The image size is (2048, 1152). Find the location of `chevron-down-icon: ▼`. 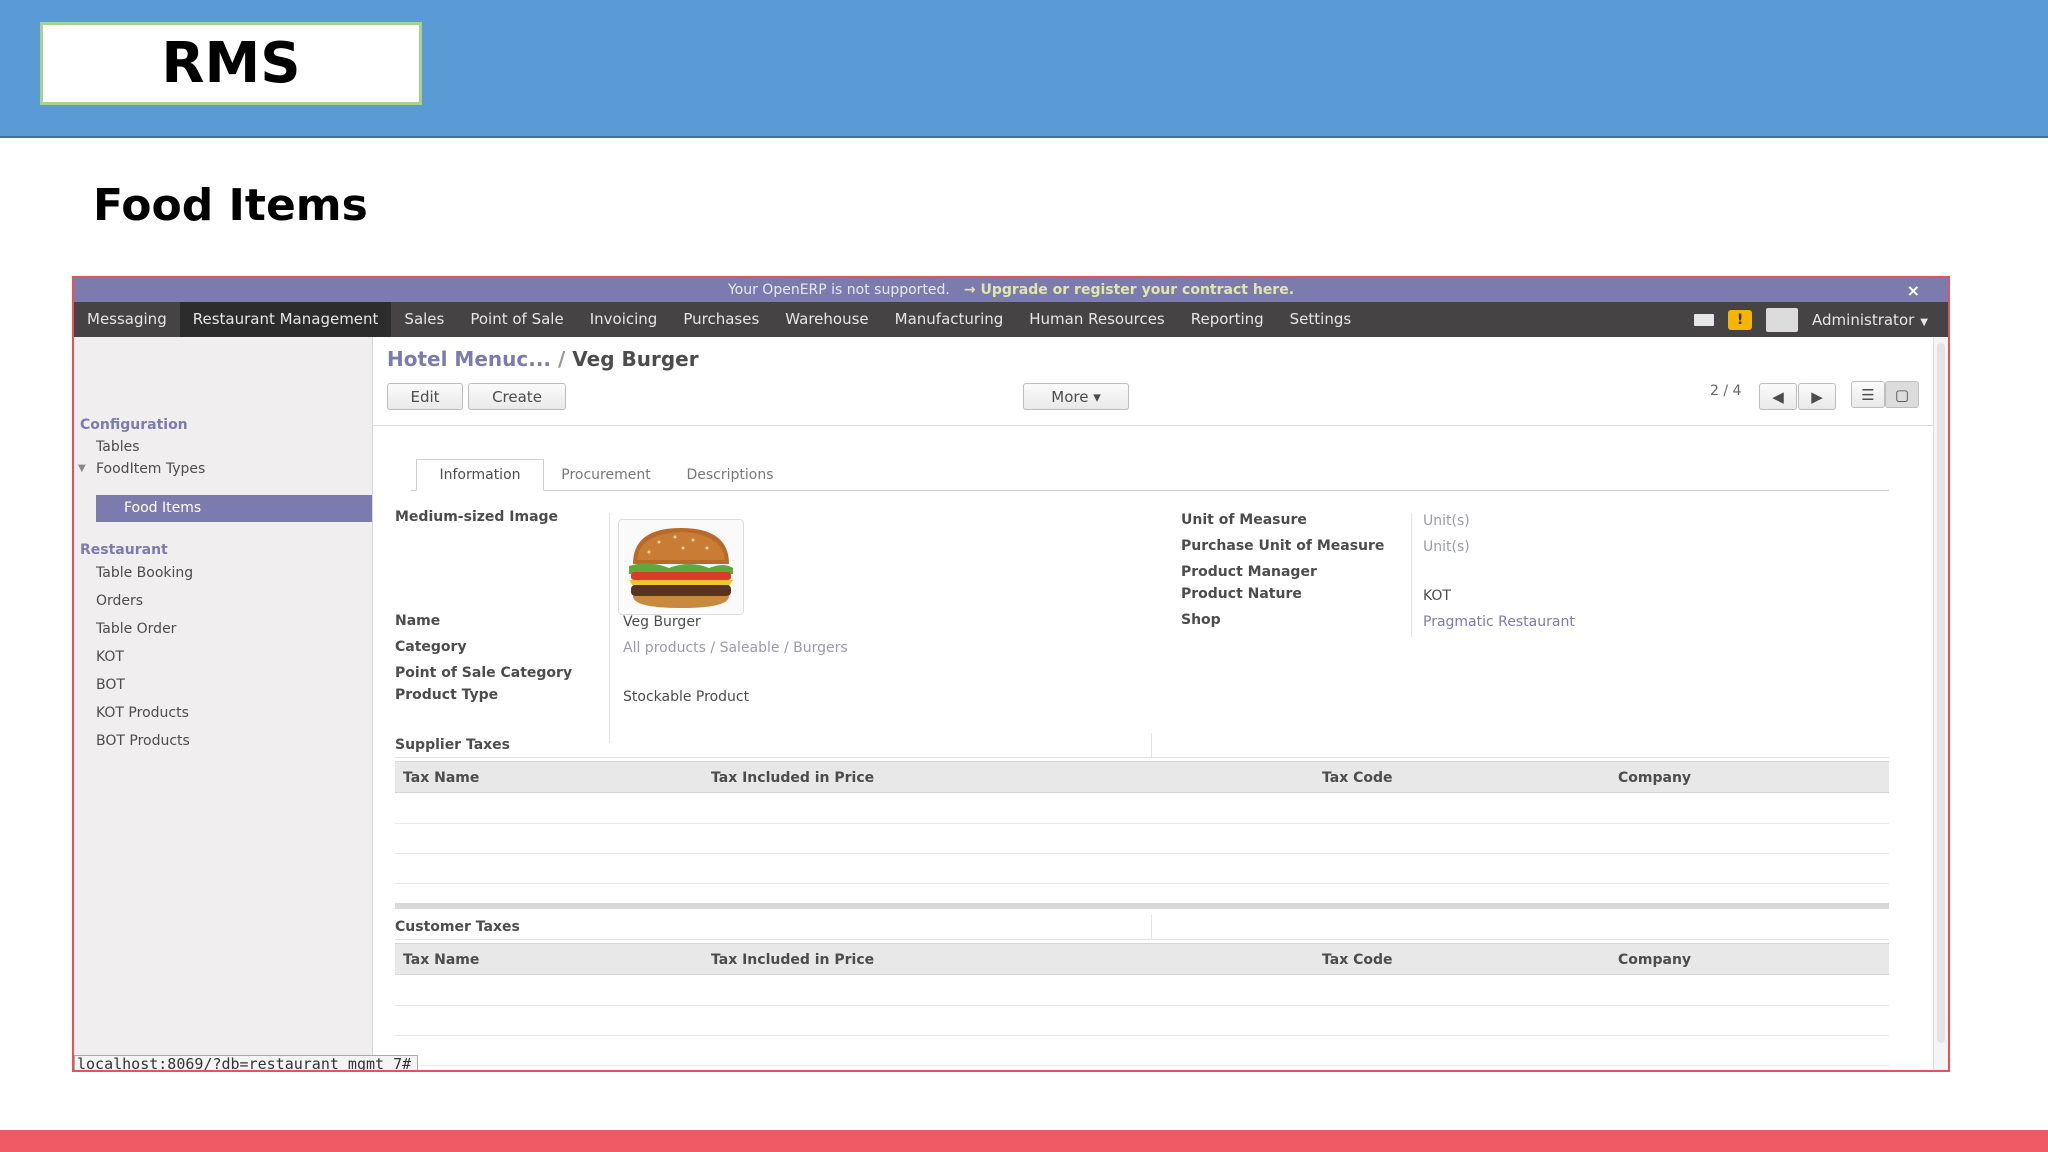

chevron-down-icon: ▼ is located at coordinates (1924, 322).